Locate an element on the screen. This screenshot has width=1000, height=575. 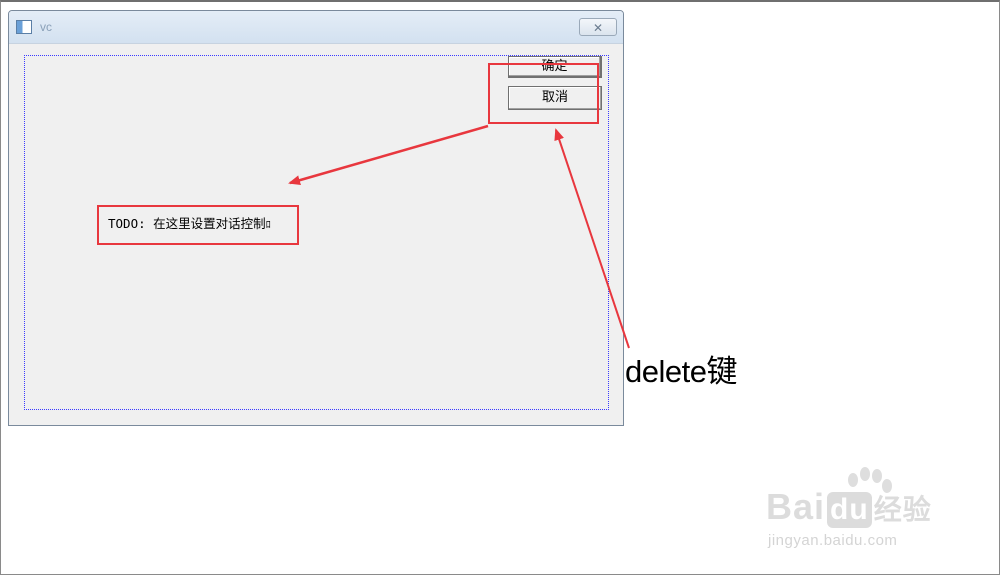
watermark-logo: Bai du 经验 is located at coordinates (849, 507).